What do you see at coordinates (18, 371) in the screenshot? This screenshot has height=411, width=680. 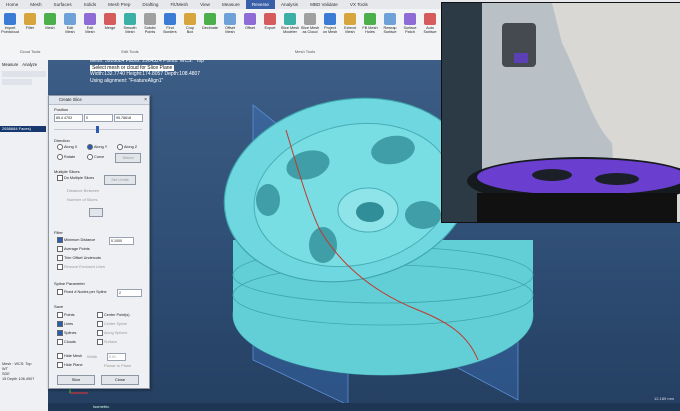 I see `status-text: Mesh : WCS: Top WT SDE 15 Depth 106.4907` at bounding box center [18, 371].